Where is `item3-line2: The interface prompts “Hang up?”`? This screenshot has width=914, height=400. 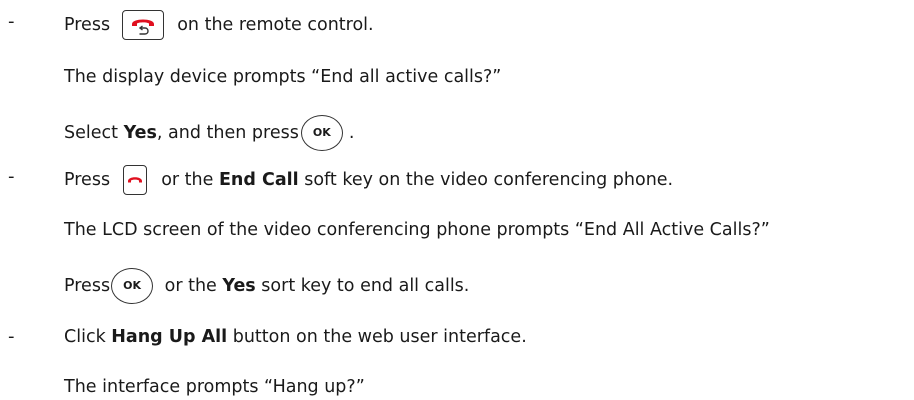 item3-line2: The interface prompts “Hang up?” is located at coordinates (214, 387).